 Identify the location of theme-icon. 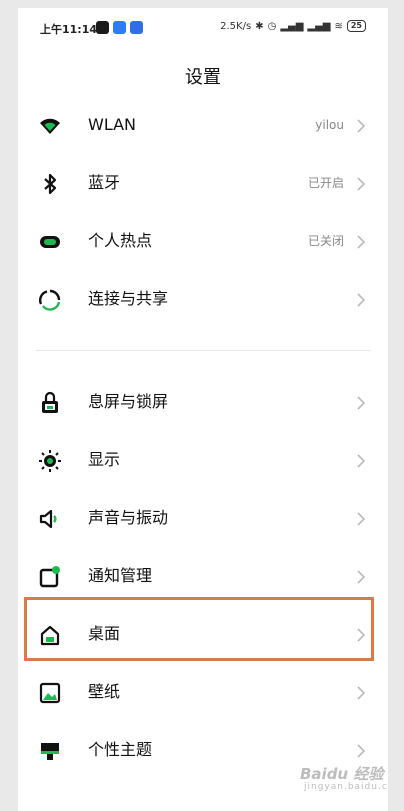
(50, 751).